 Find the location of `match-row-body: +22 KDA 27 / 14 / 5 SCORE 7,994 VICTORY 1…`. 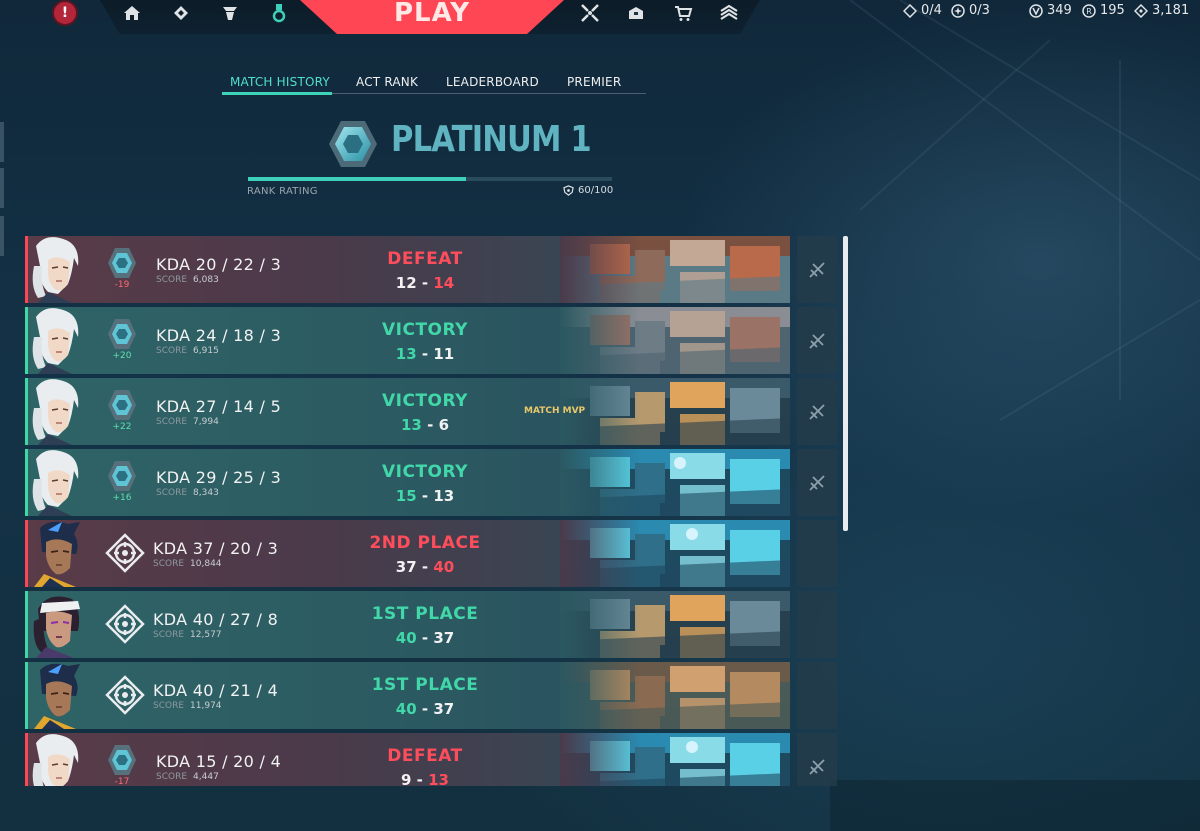

match-row-body: +22 KDA 27 / 14 / 5 SCORE 7,994 VICTORY 1… is located at coordinates (407, 411).